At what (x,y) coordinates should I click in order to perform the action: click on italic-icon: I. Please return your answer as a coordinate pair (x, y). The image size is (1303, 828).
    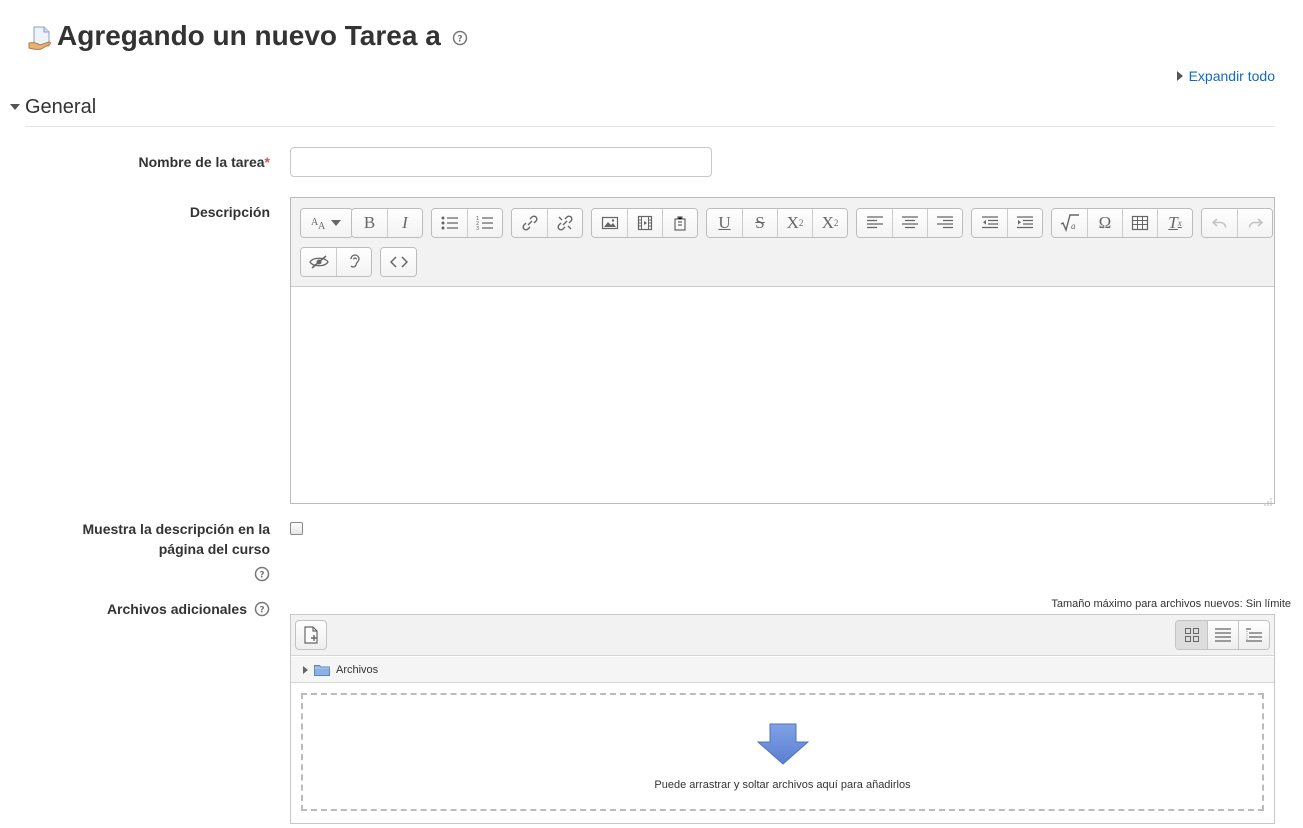
    Looking at the image, I should click on (404, 223).